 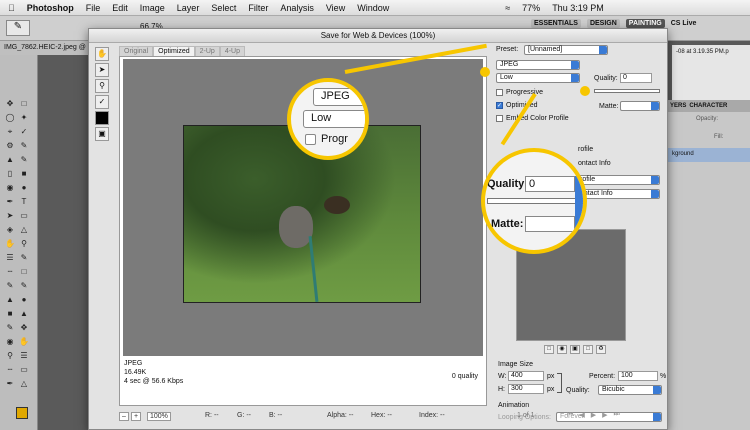 What do you see at coordinates (562, 349) in the screenshot?
I see `web-snap-icon: ◉` at bounding box center [562, 349].